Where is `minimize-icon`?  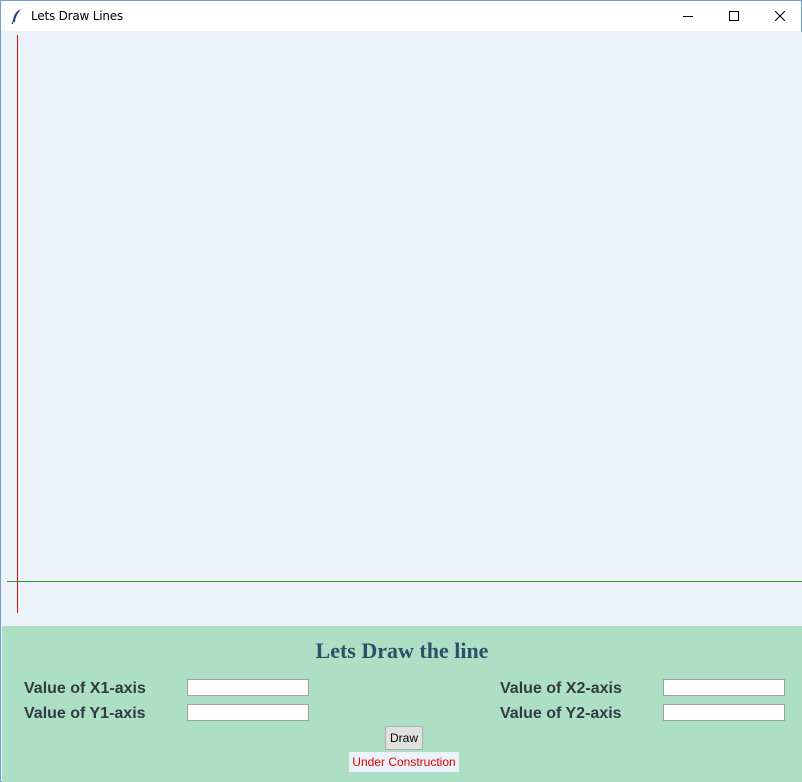
minimize-icon is located at coordinates (688, 16).